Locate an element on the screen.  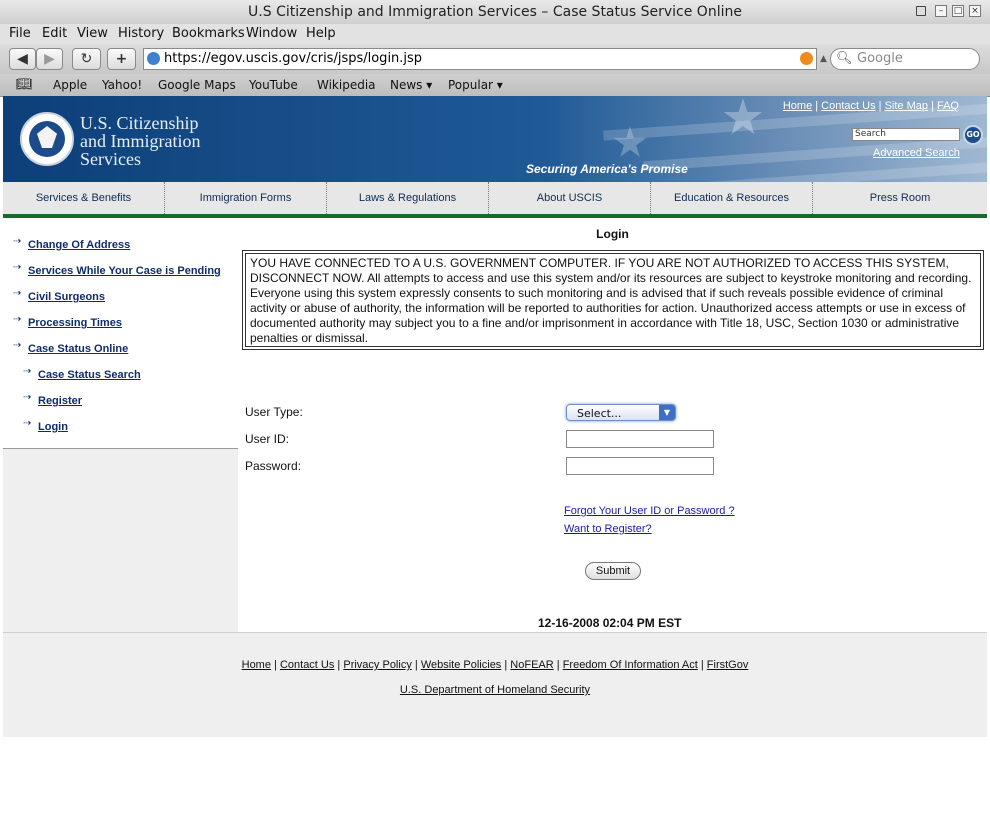
footer-link-privacy: Privacy Policy is located at coordinates (377, 665).